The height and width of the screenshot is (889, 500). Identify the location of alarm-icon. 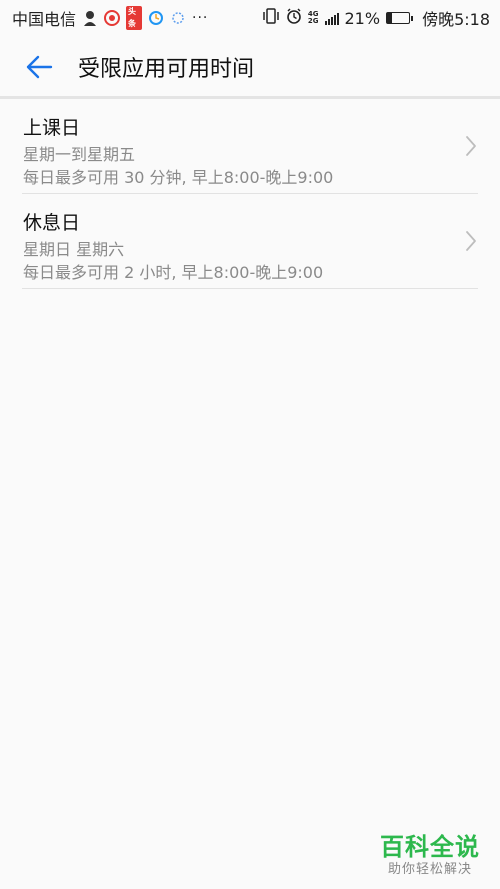
(294, 18).